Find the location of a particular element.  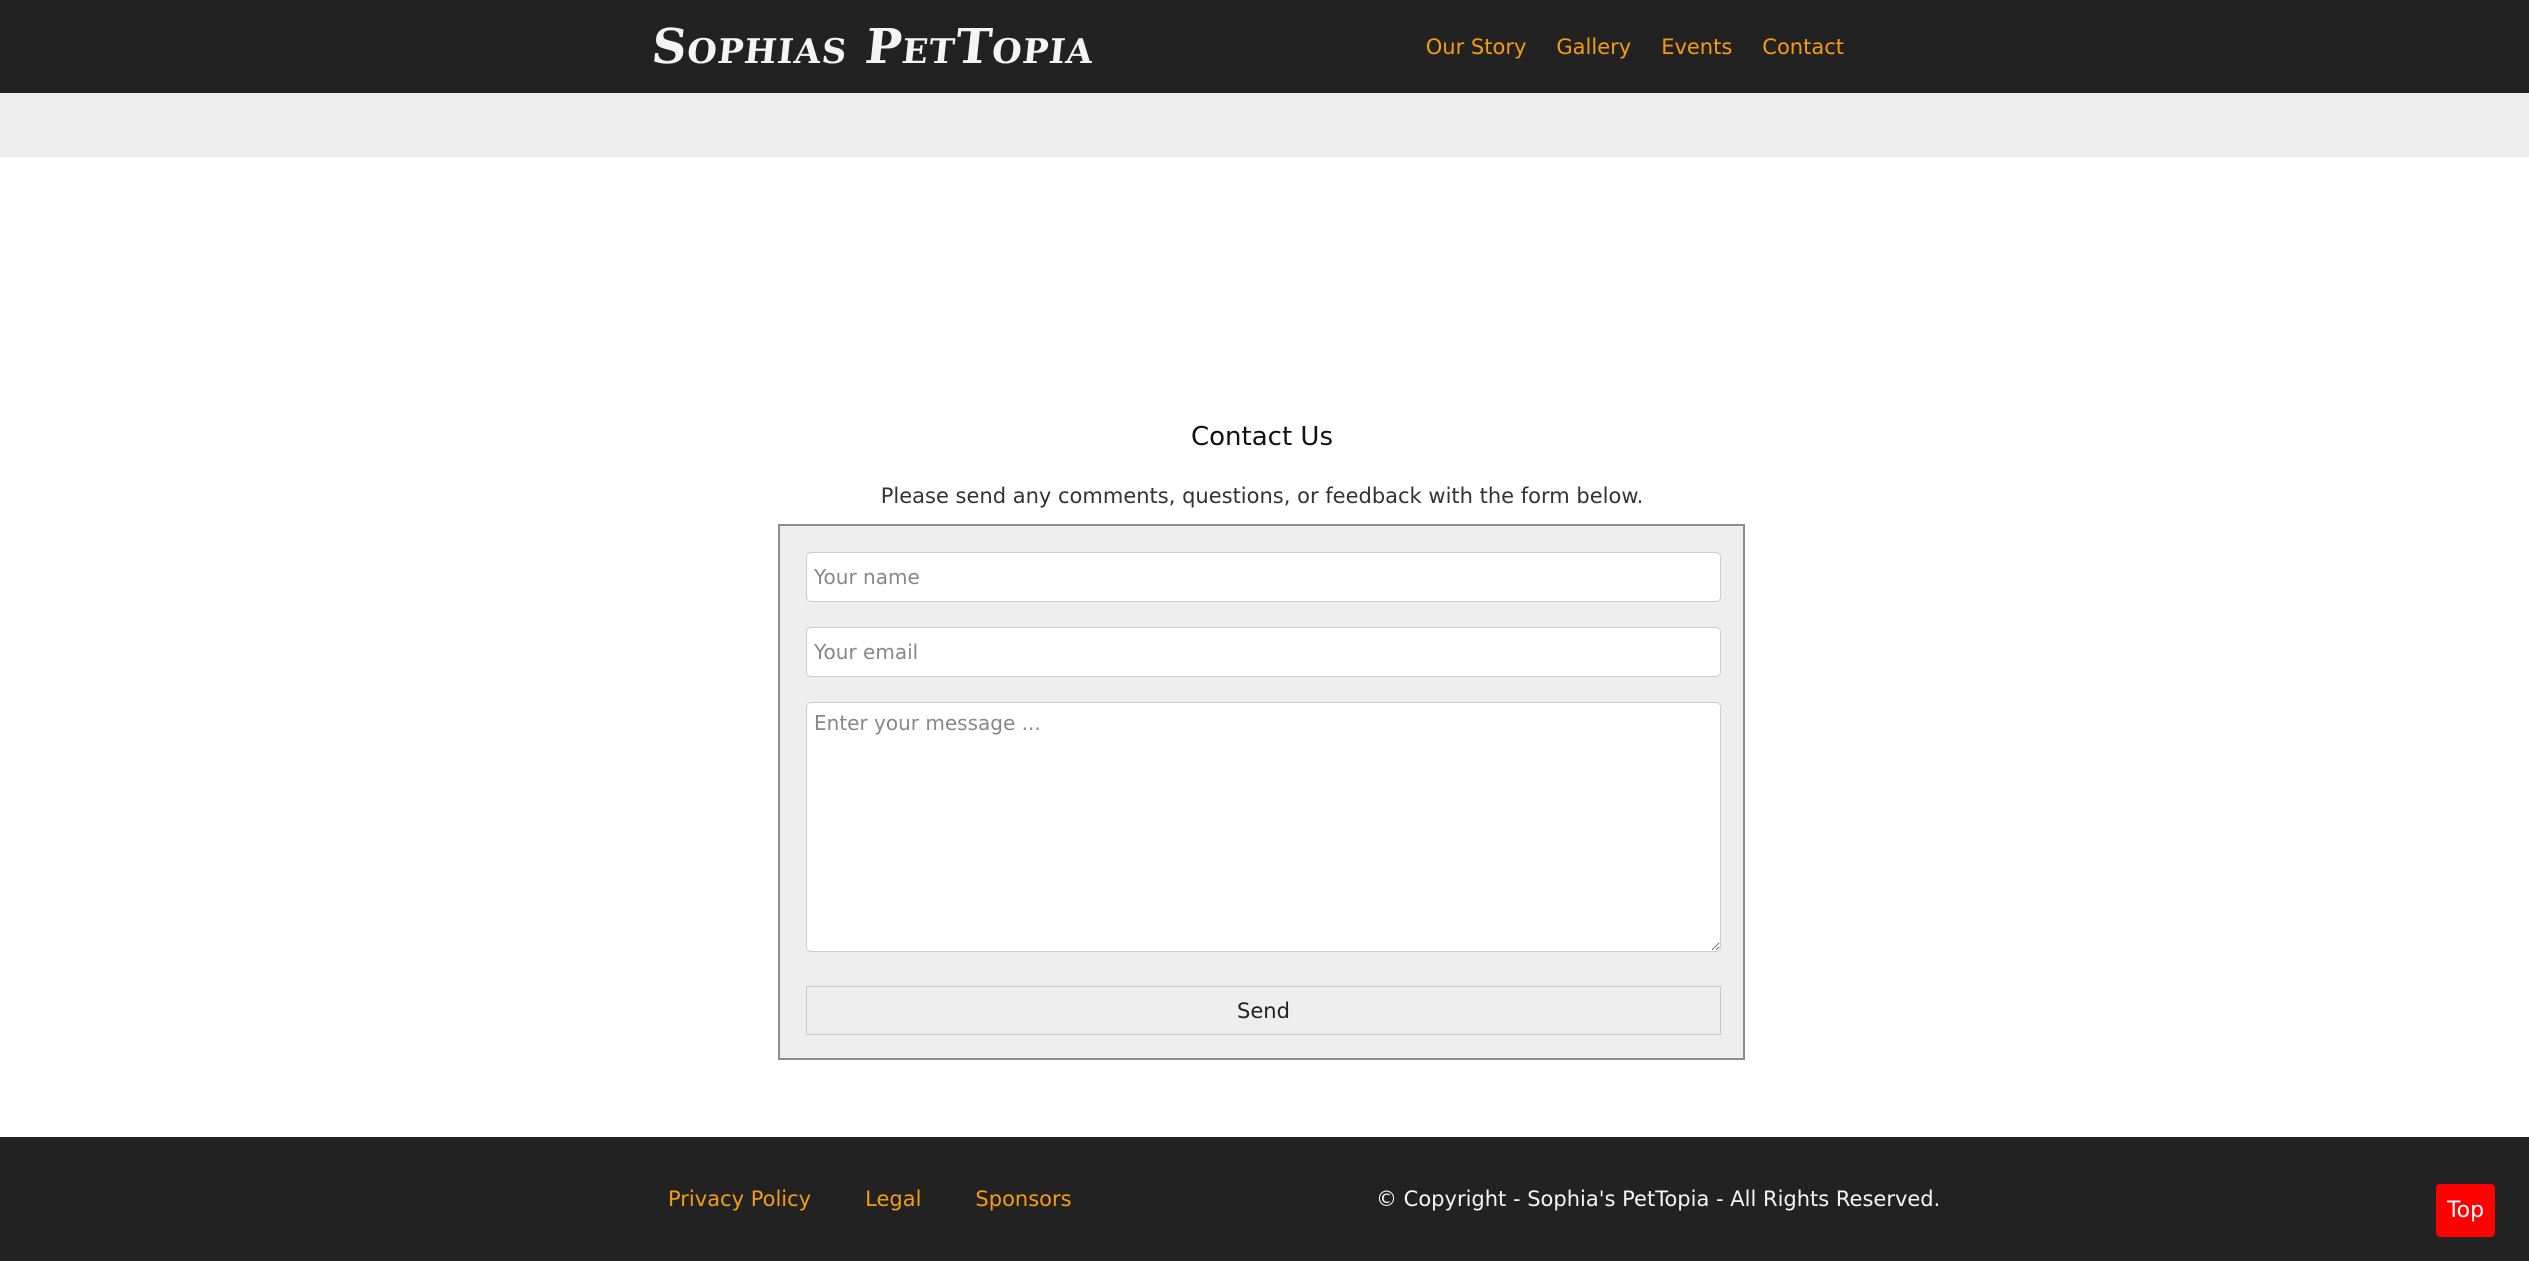

page-title: Contact Us is located at coordinates (1262, 437).